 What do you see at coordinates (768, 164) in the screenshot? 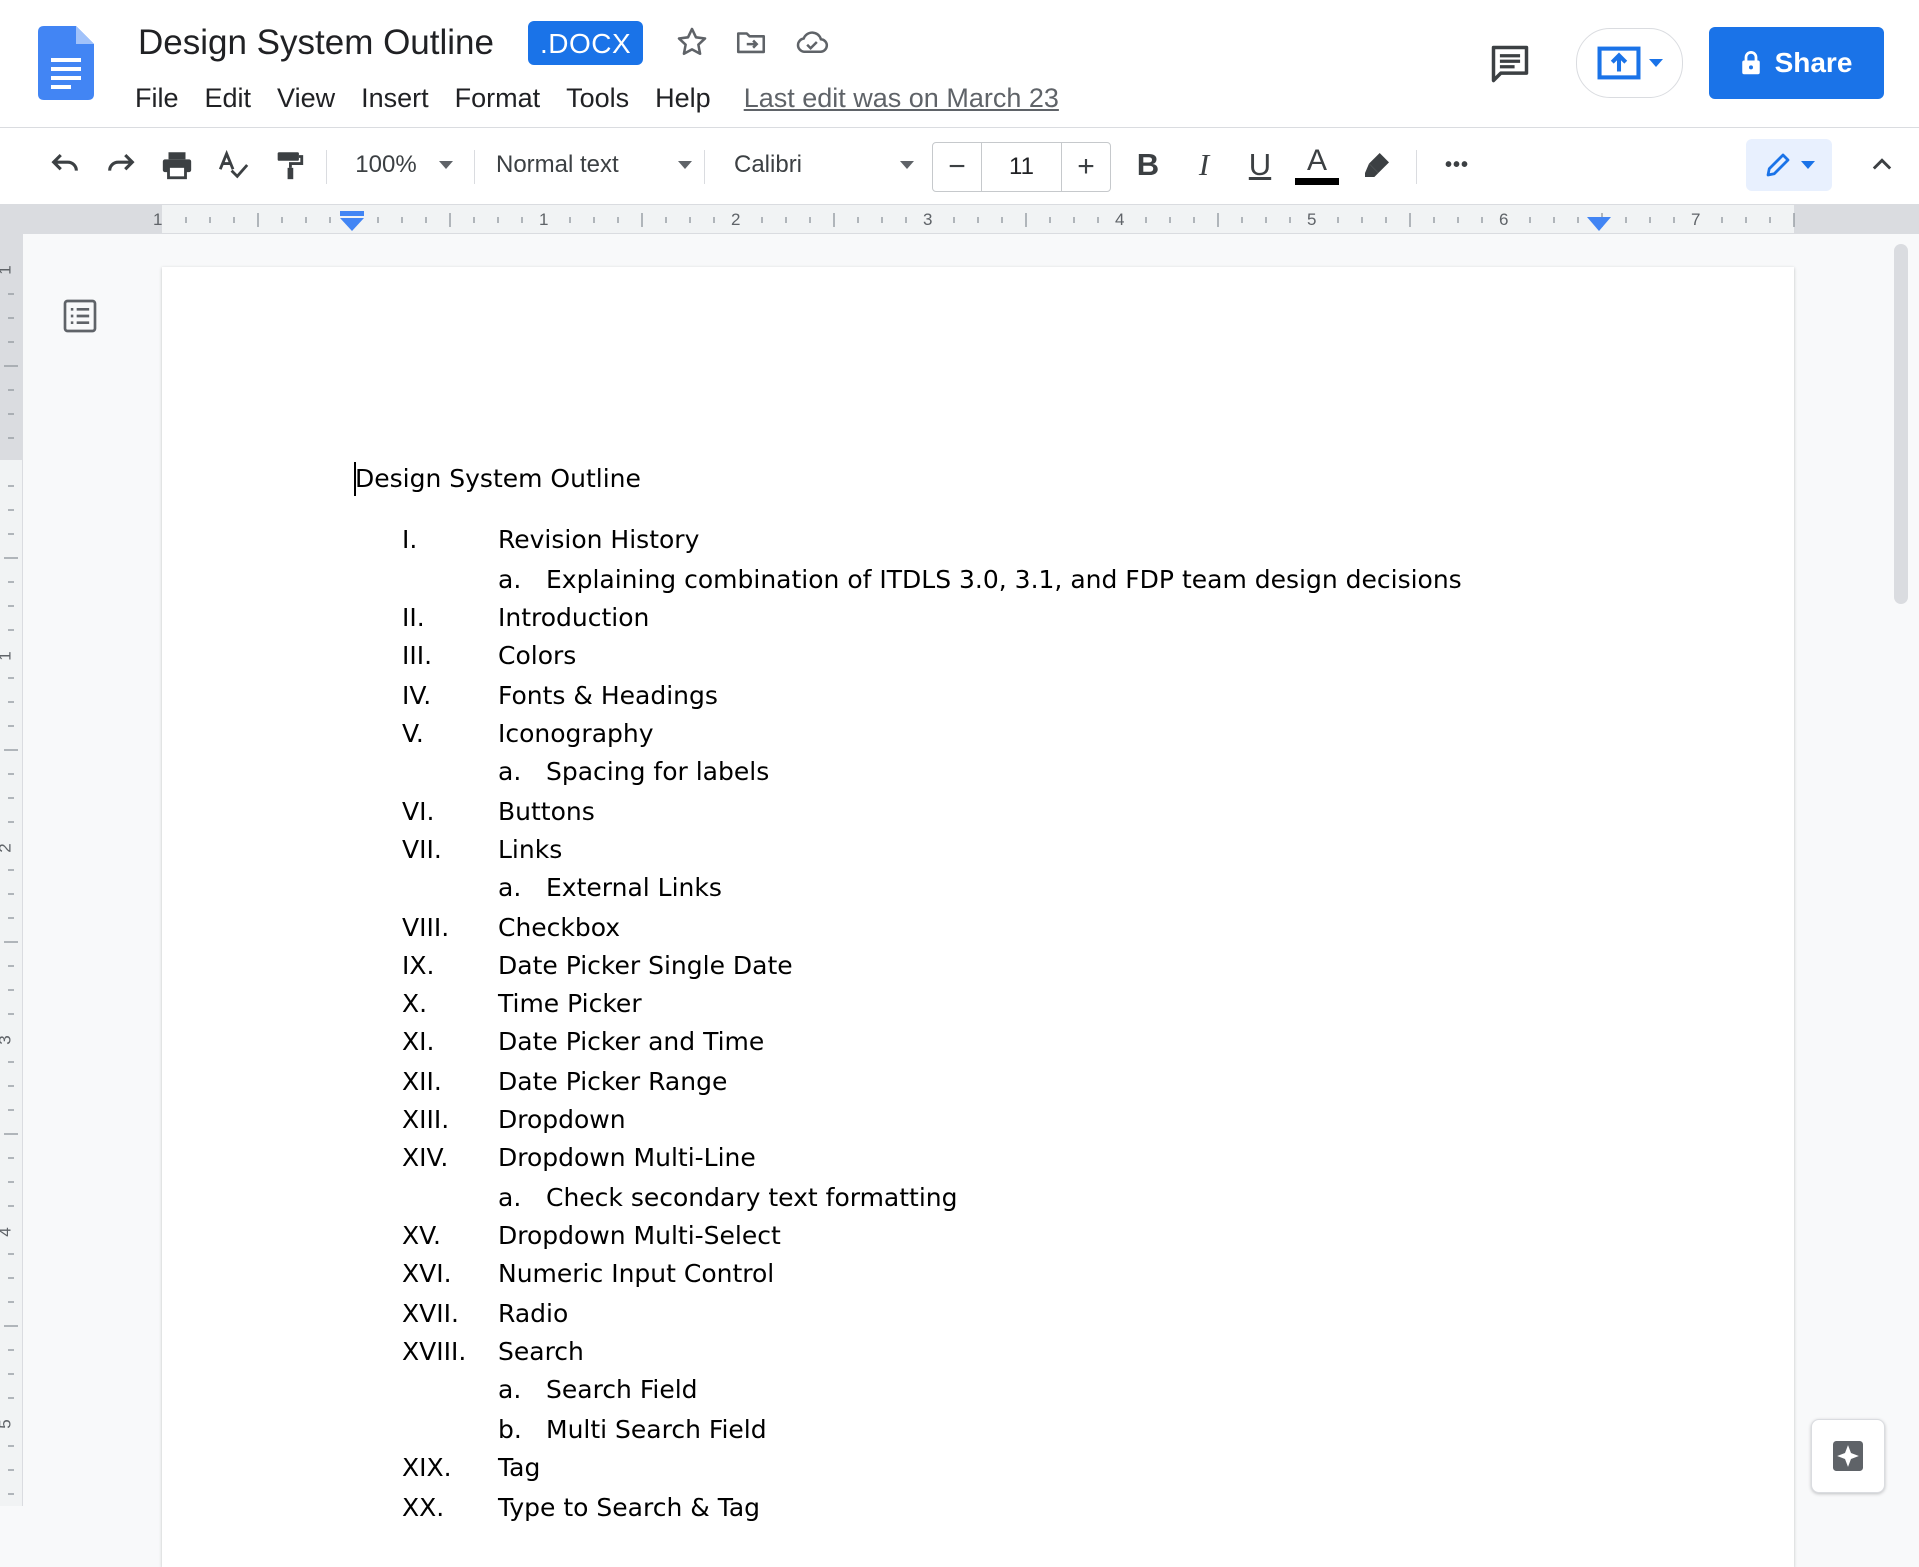
I see `font-family-value: Calibri` at bounding box center [768, 164].